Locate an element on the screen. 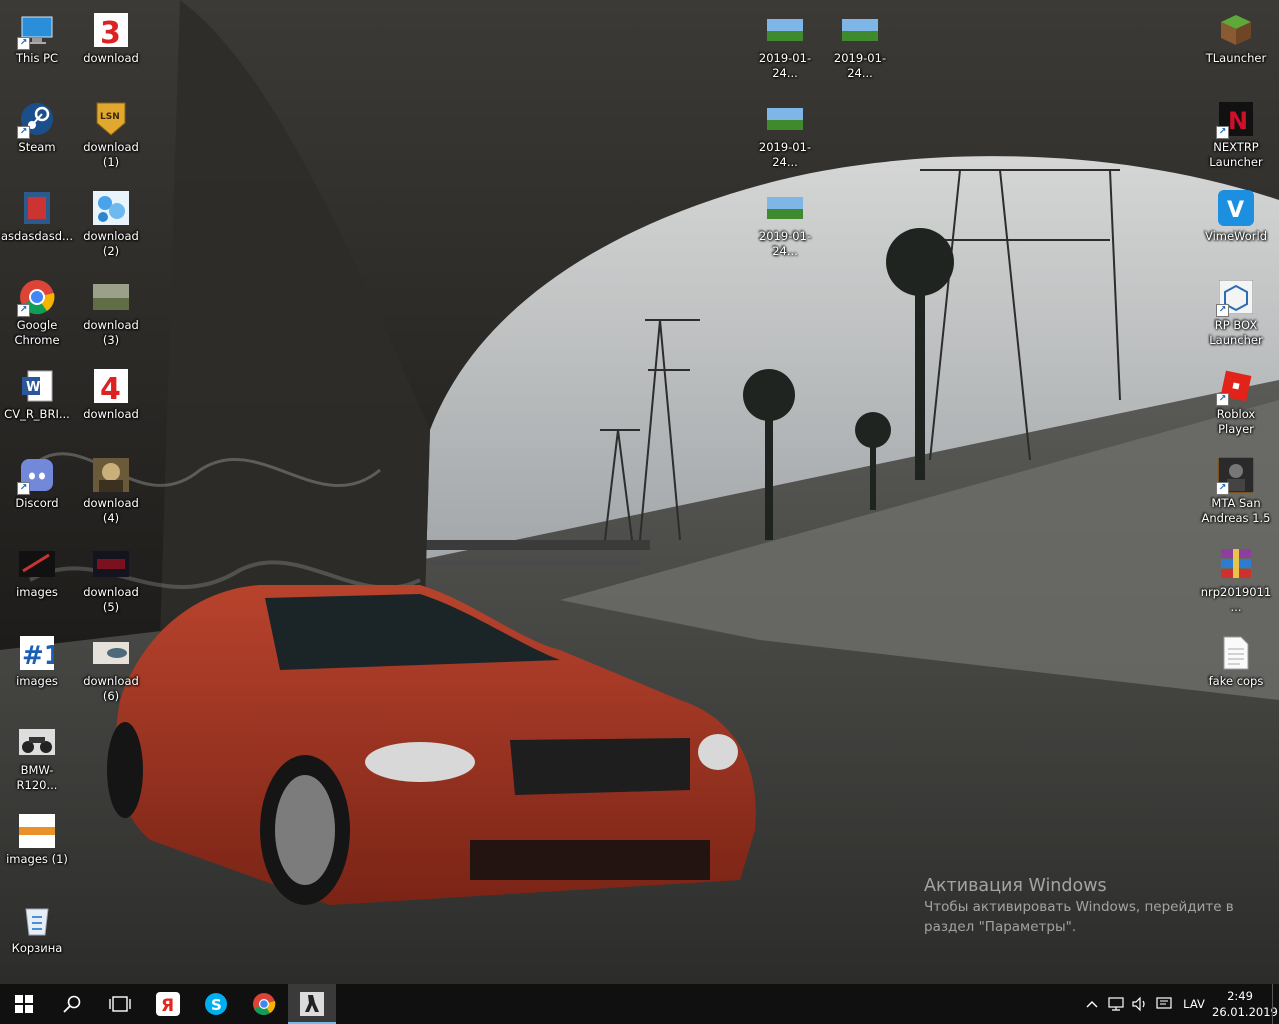 The image size is (1279, 1024). desktop-icon-download-6: download (6) is located at coordinates (111, 670).